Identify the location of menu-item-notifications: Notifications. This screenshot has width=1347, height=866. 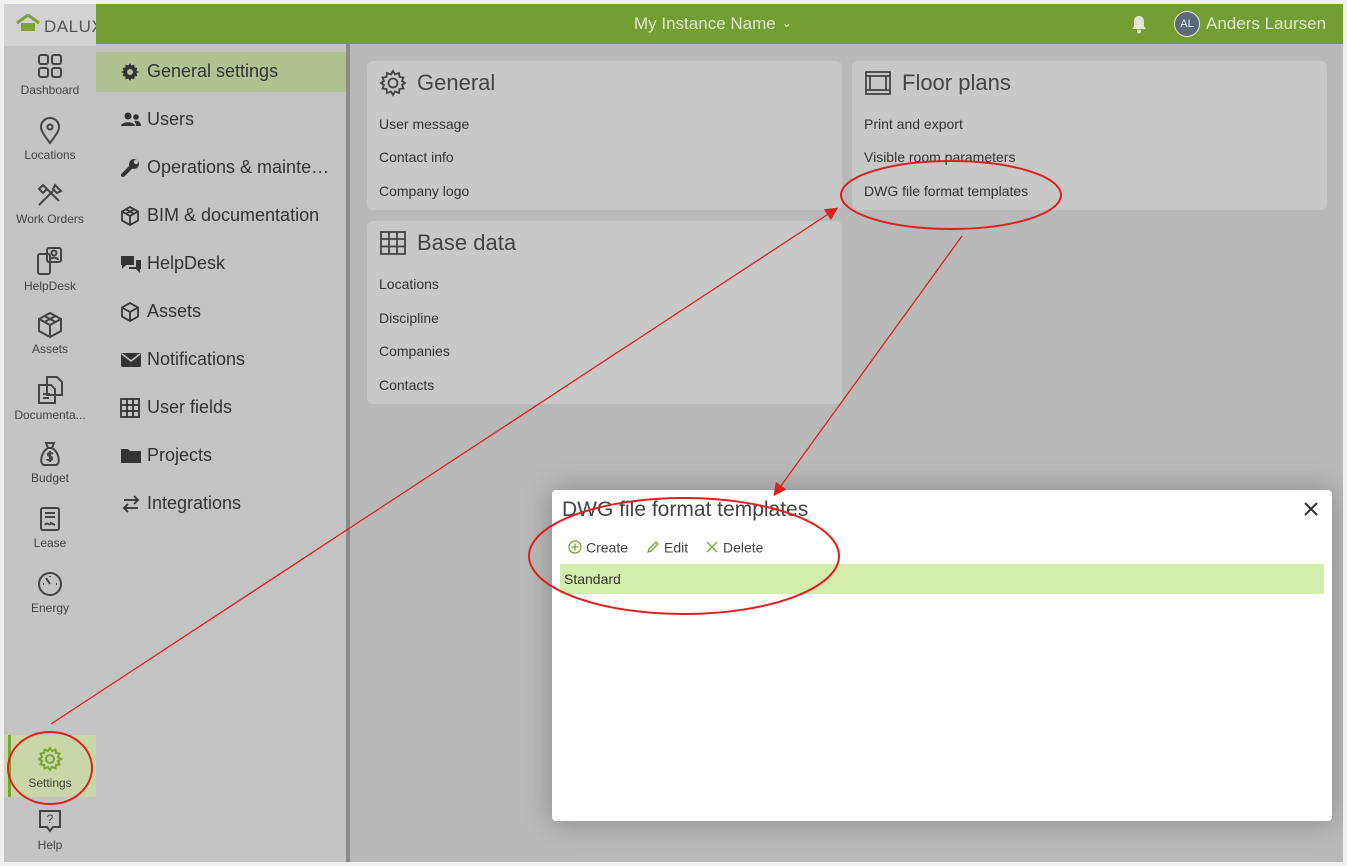
(221, 360).